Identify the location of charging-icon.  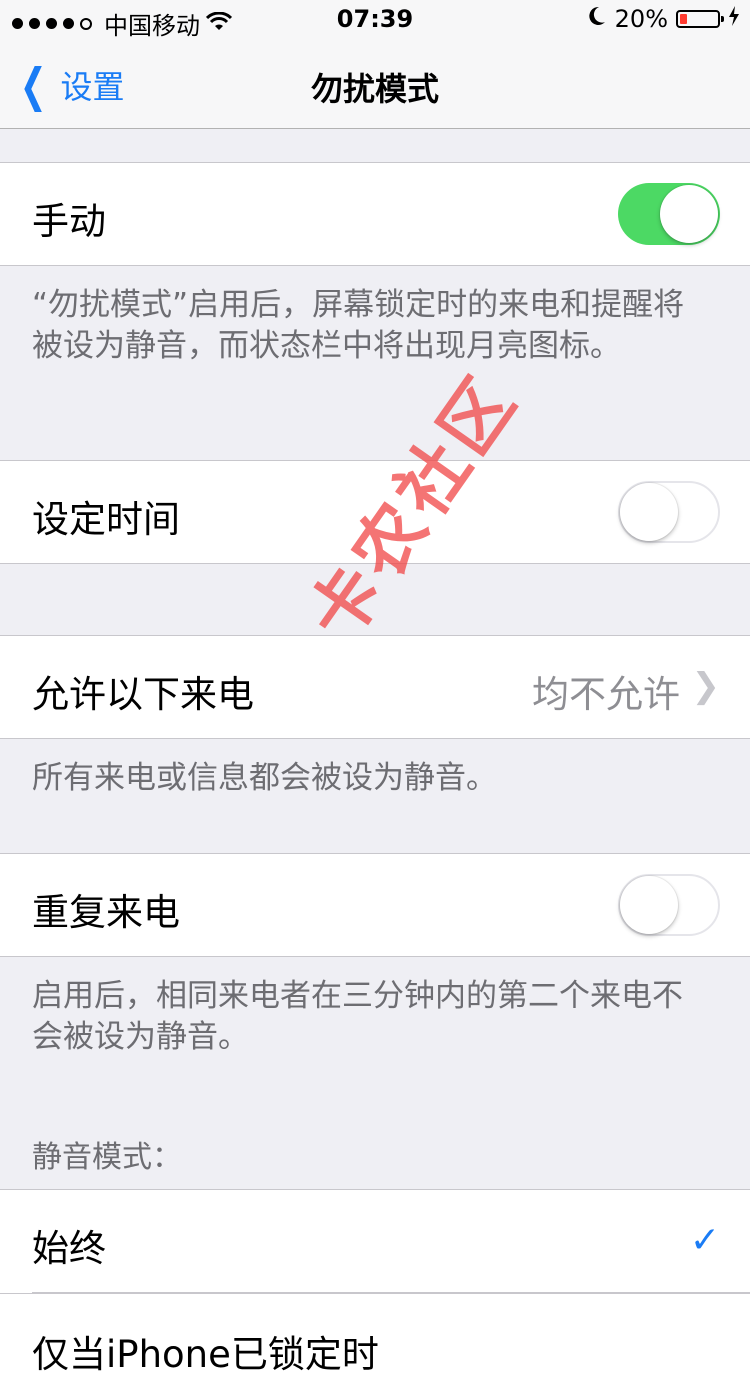
(734, 19).